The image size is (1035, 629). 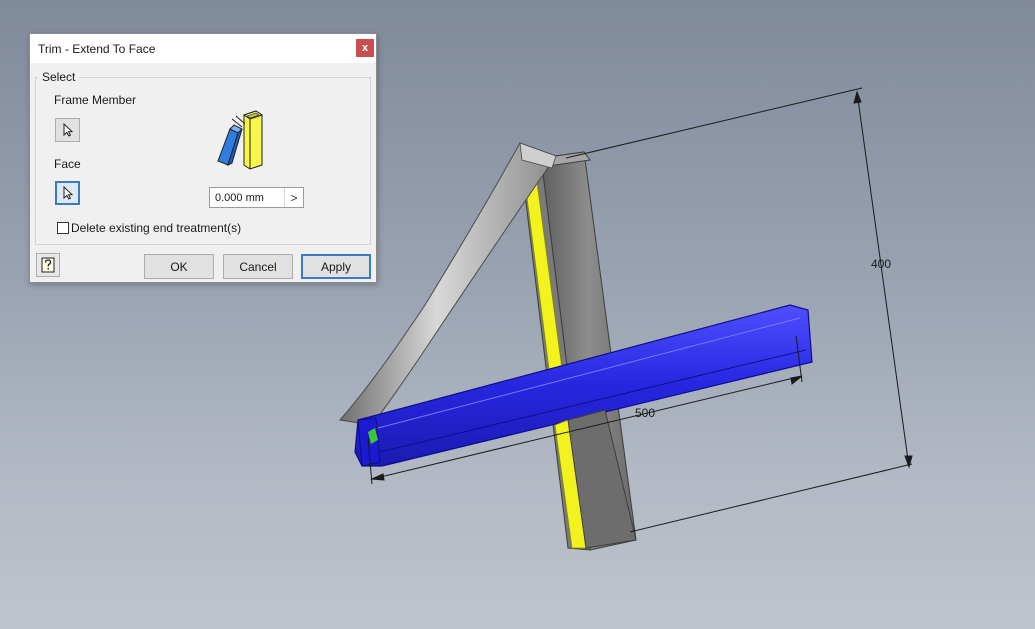 I want to click on apply-button: Apply, so click(x=336, y=266).